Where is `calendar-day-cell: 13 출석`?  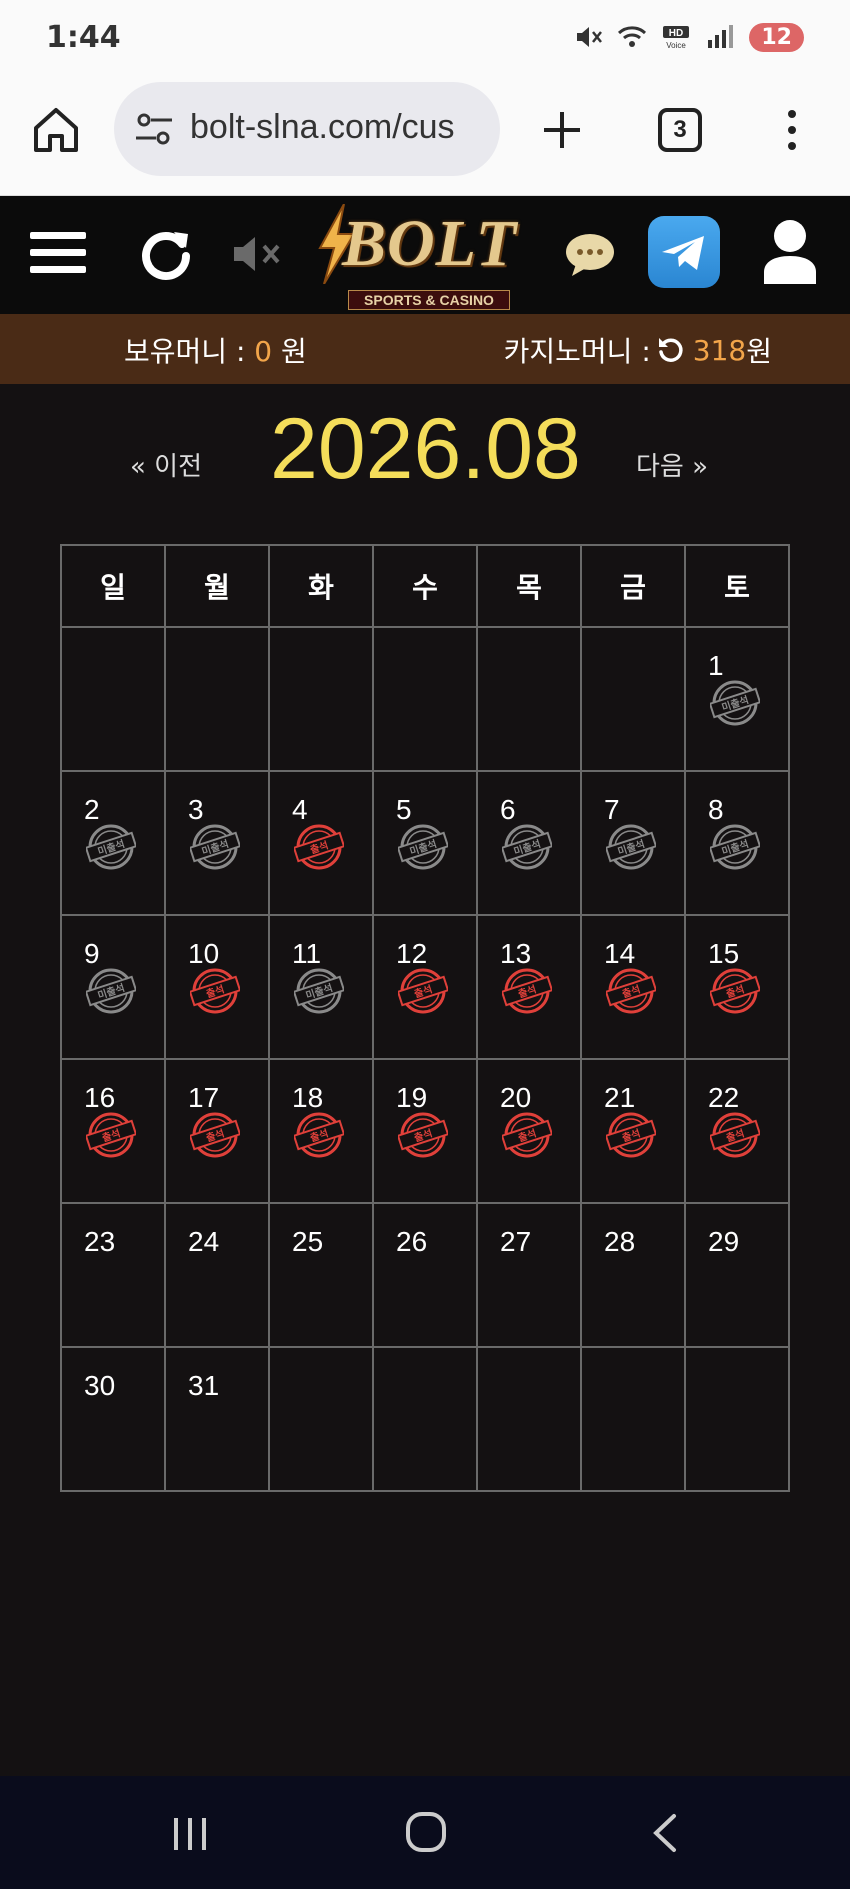 calendar-day-cell: 13 출석 is located at coordinates (529, 987).